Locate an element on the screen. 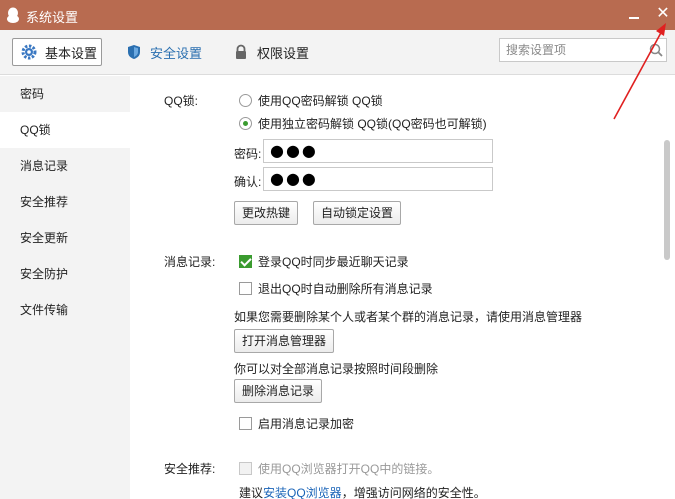  auto-lock-settings-button: 自动锁定设置 is located at coordinates (357, 213).